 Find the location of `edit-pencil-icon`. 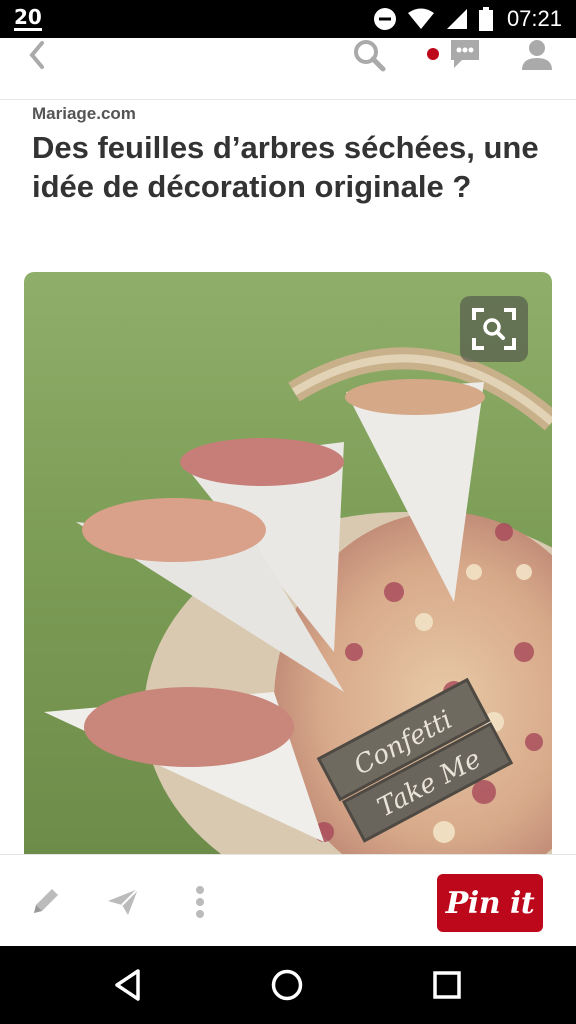

edit-pencil-icon is located at coordinates (46, 901).